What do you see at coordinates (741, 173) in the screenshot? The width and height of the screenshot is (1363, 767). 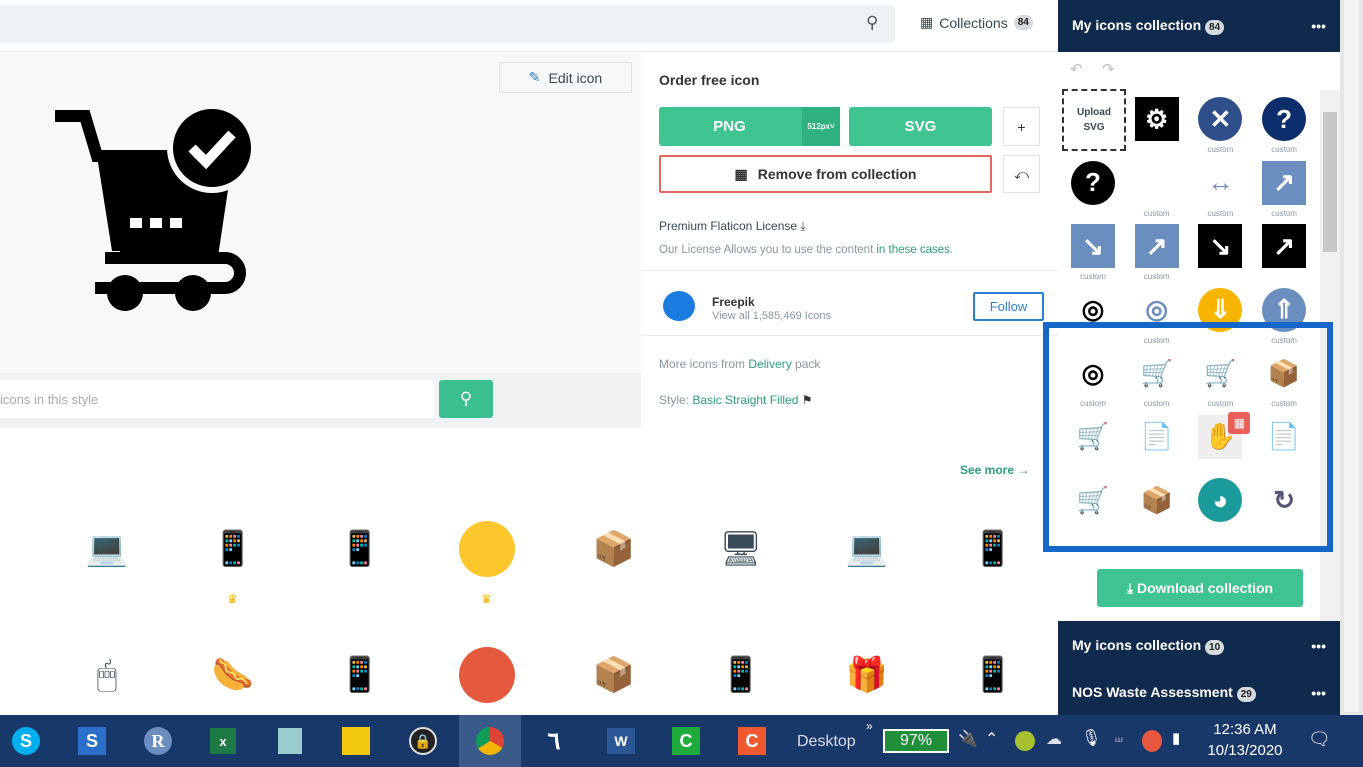 I see `collection-icon: ▦` at bounding box center [741, 173].